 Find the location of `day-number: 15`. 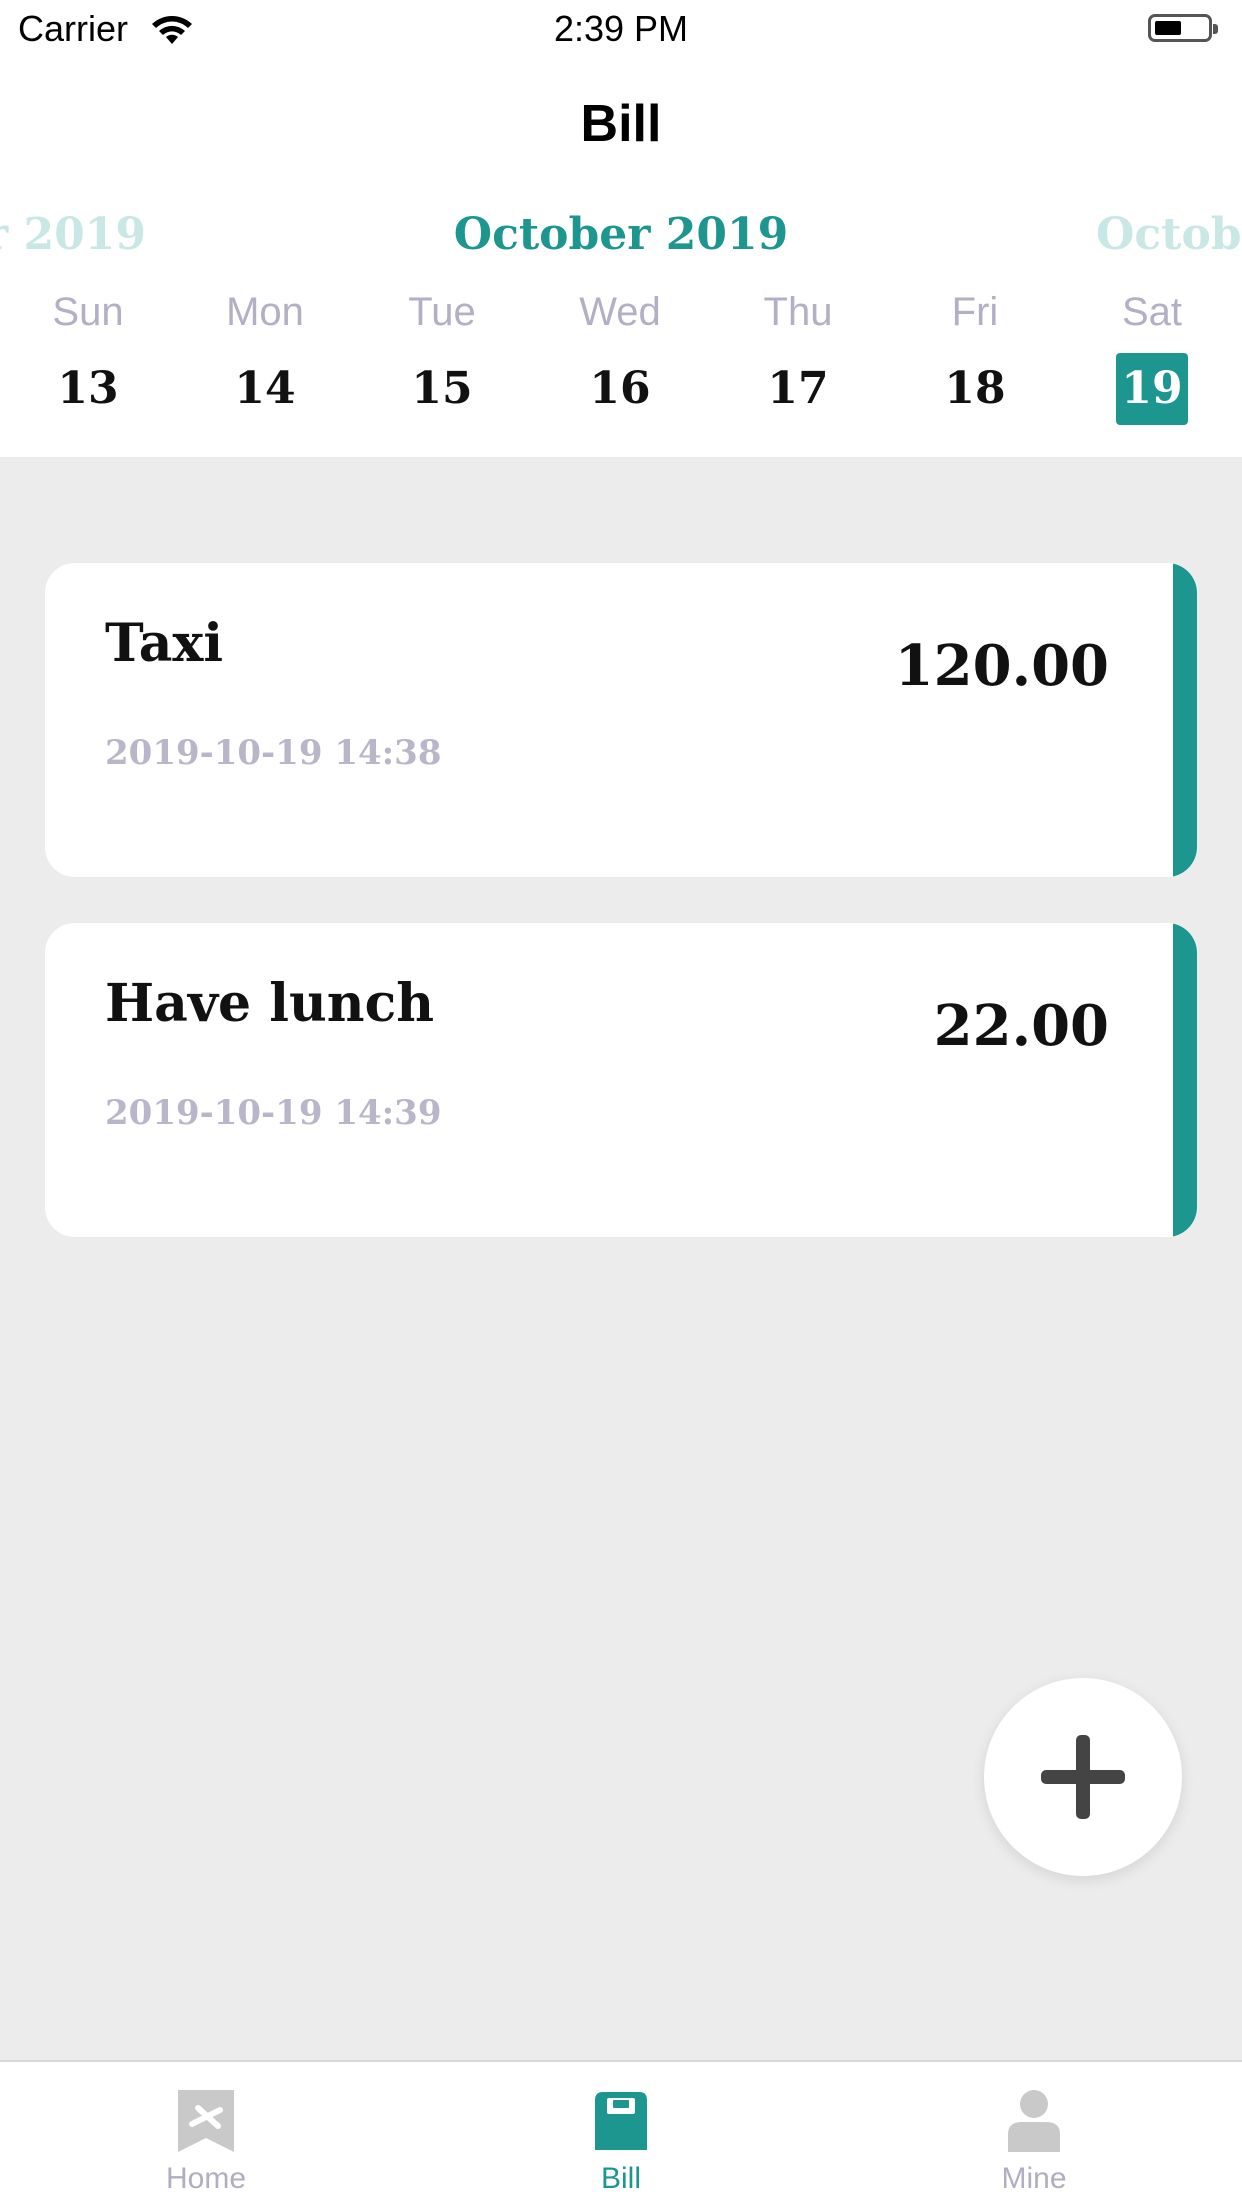

day-number: 15 is located at coordinates (442, 388).